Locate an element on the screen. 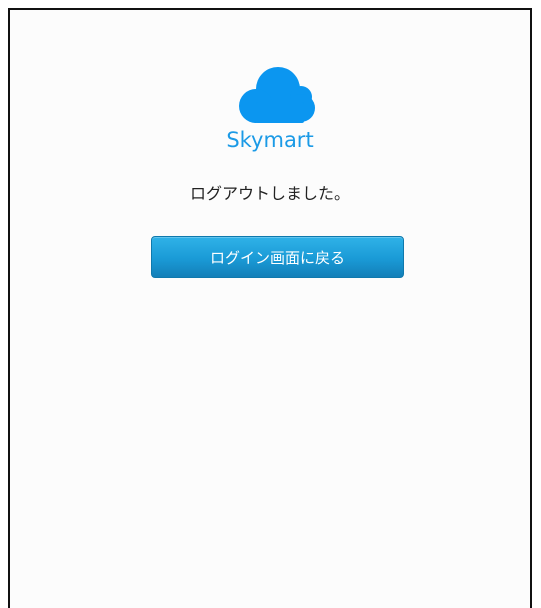 The image size is (541, 608). back-to-login-button: ログイン画面に戻る is located at coordinates (277, 257).